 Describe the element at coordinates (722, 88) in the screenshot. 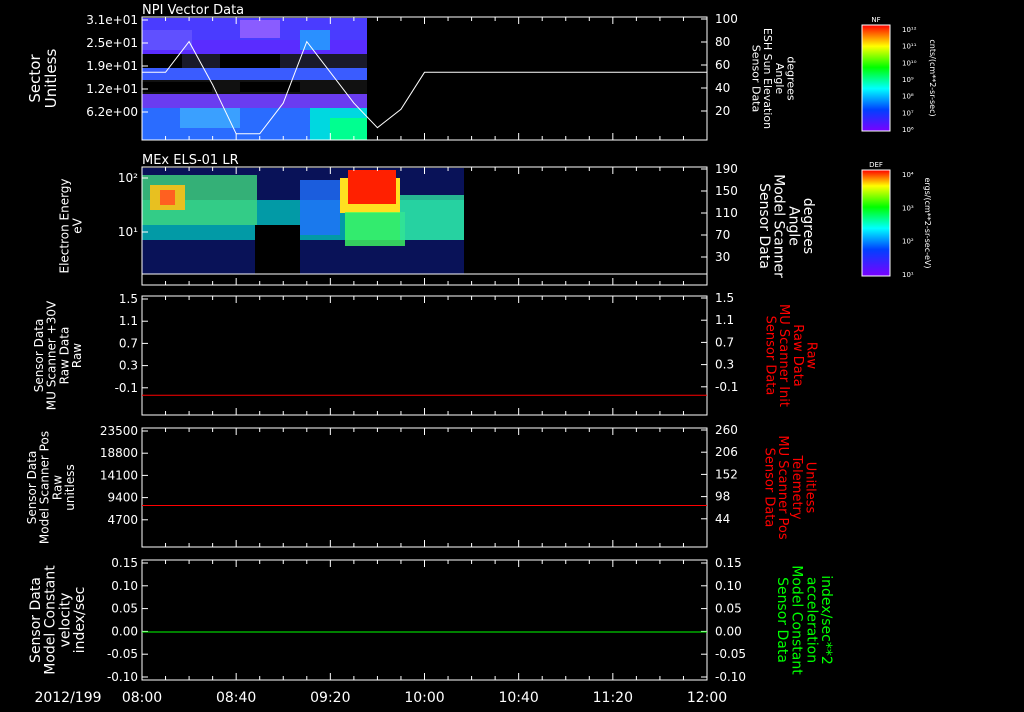

I see `y-tick-label-right: 40` at that location.